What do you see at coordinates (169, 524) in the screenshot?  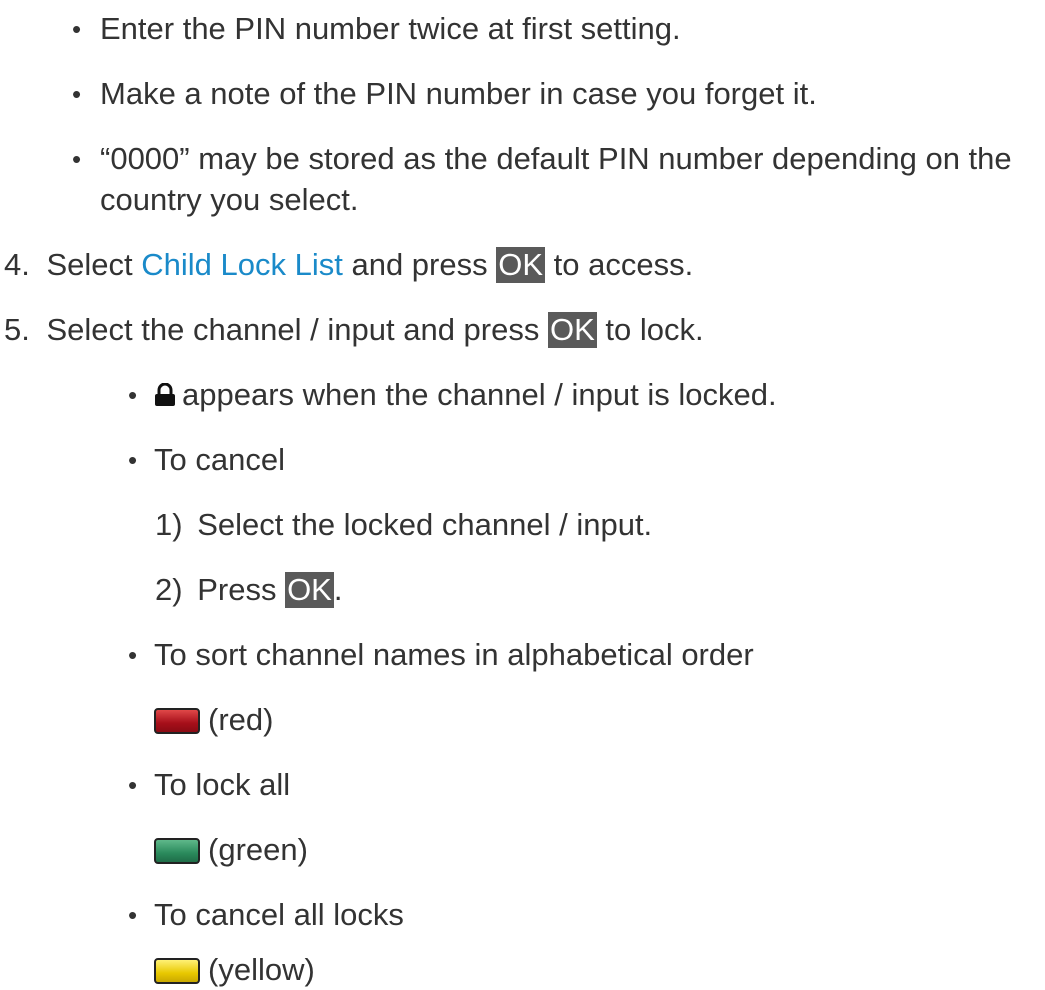 I see `substep-number: 1)` at bounding box center [169, 524].